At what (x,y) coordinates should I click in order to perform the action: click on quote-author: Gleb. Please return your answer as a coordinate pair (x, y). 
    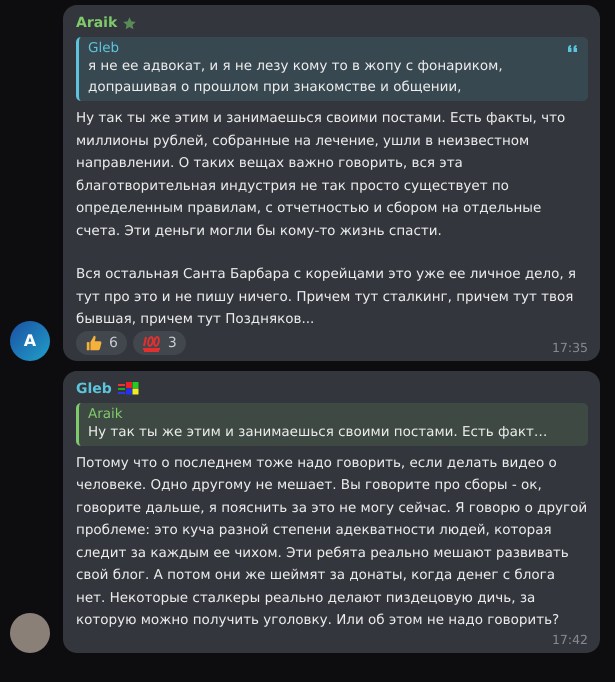
    Looking at the image, I should click on (104, 48).